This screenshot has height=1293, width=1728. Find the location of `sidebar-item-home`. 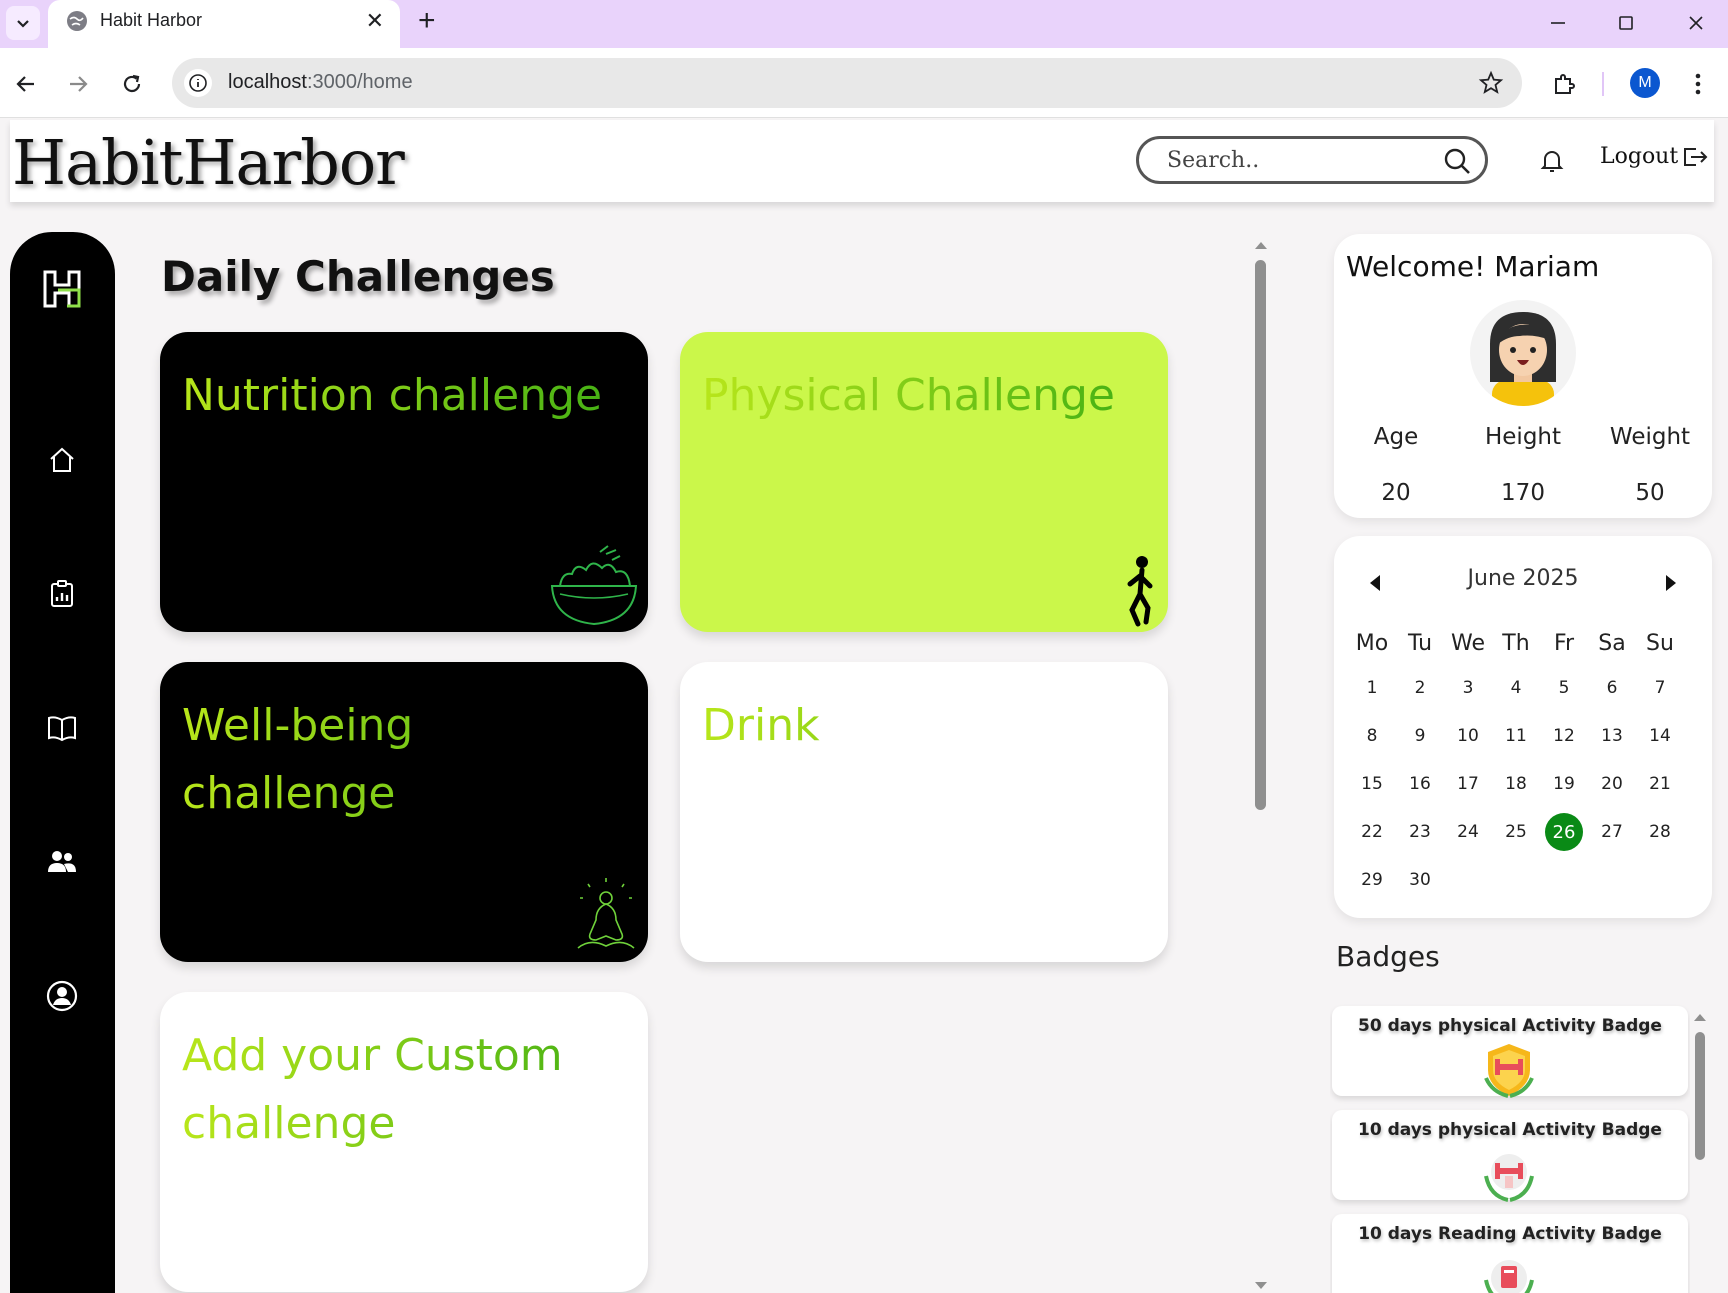

sidebar-item-home is located at coordinates (62, 460).